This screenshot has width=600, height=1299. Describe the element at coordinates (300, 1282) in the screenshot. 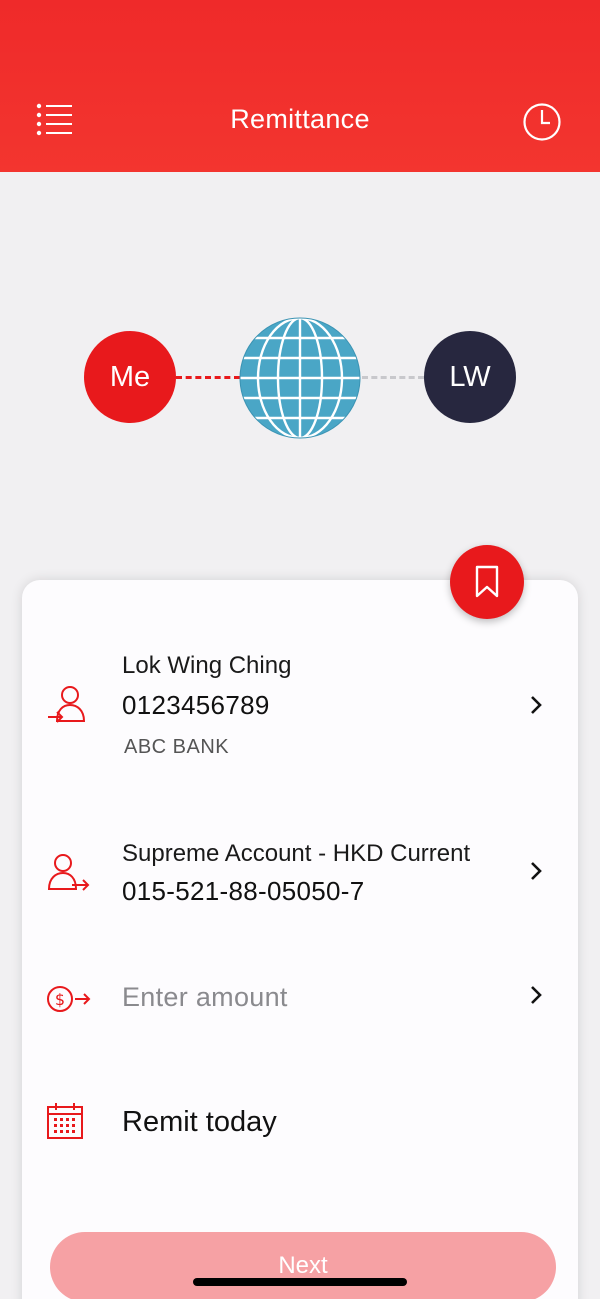

I see `home-indicator` at that location.